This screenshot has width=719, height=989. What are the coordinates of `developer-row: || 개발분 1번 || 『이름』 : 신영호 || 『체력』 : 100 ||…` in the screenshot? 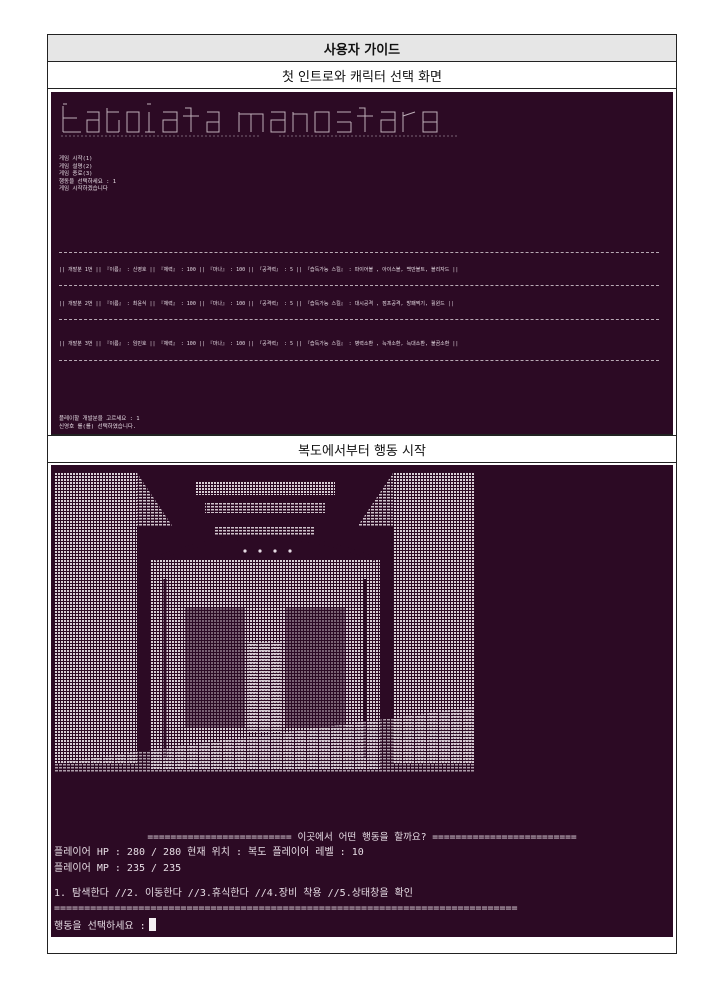 It's located at (259, 270).